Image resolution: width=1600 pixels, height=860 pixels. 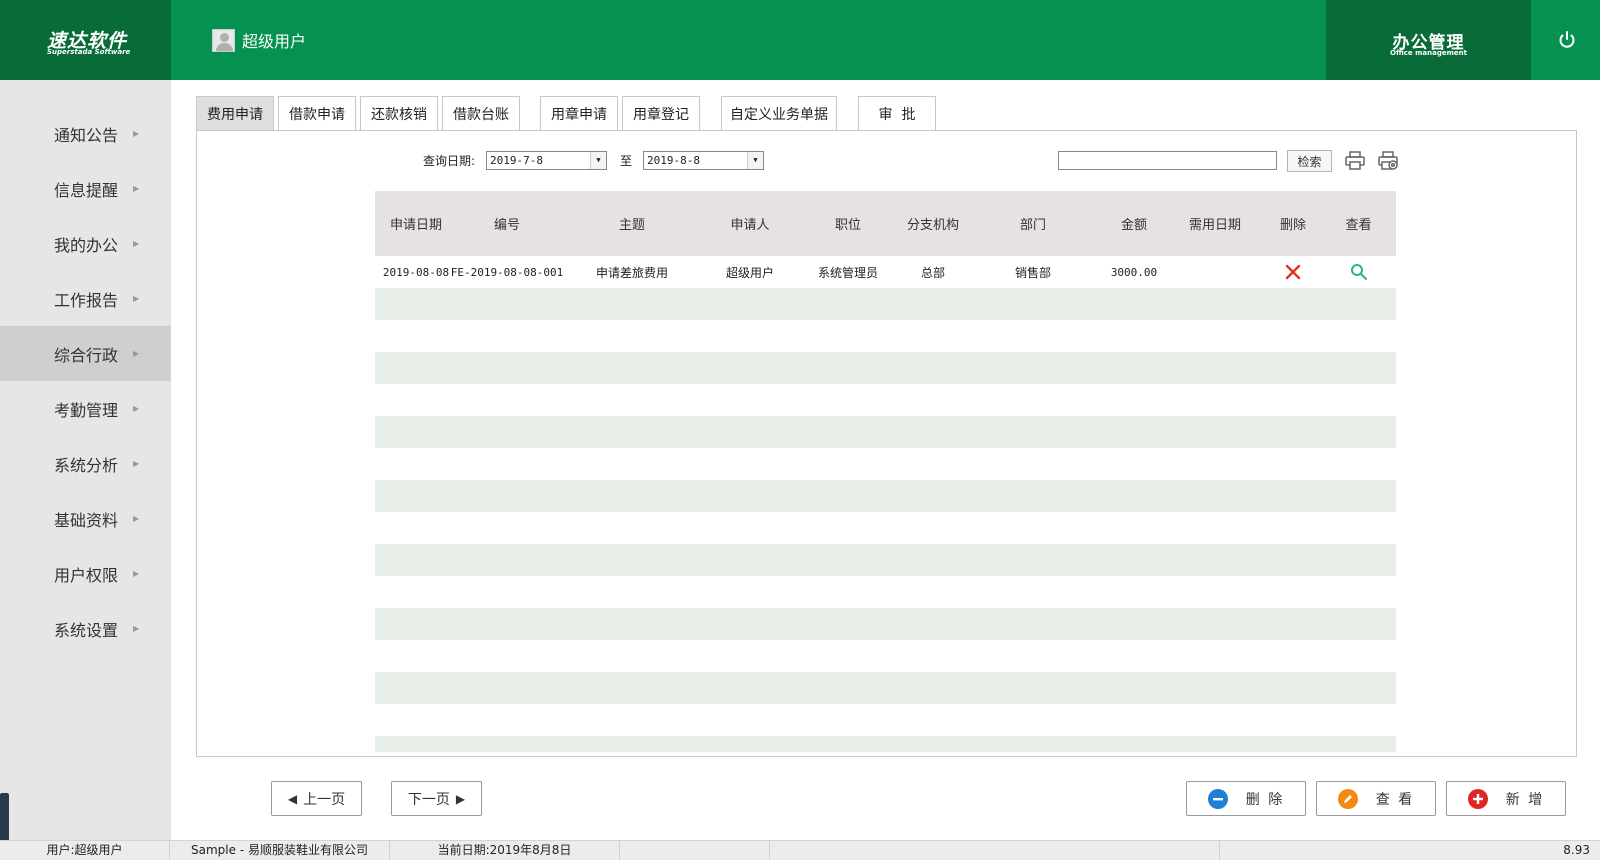 I want to click on cell-date: 2019-08-08, so click(x=416, y=272).